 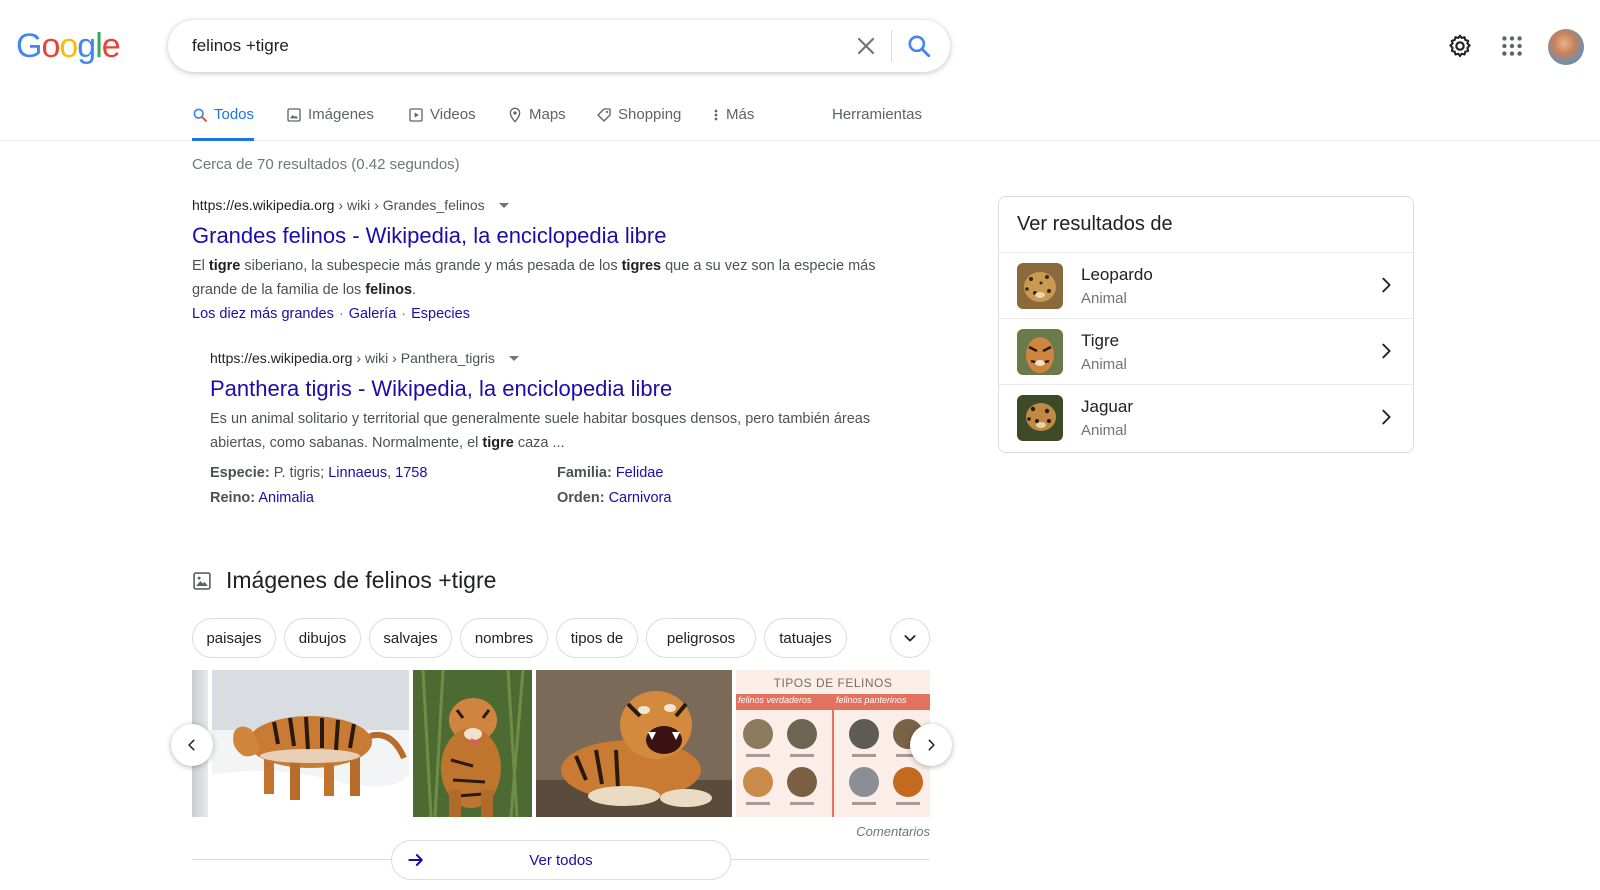 What do you see at coordinates (223, 123) in the screenshot?
I see `tab-todos: Todos` at bounding box center [223, 123].